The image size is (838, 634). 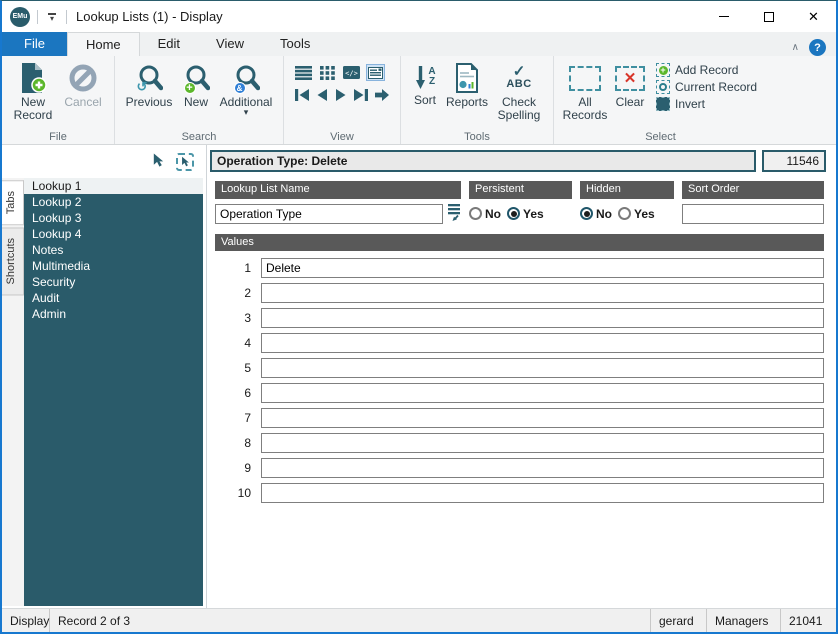 What do you see at coordinates (52, 17) in the screenshot?
I see `quick-access-dropdown-icon: ▾` at bounding box center [52, 17].